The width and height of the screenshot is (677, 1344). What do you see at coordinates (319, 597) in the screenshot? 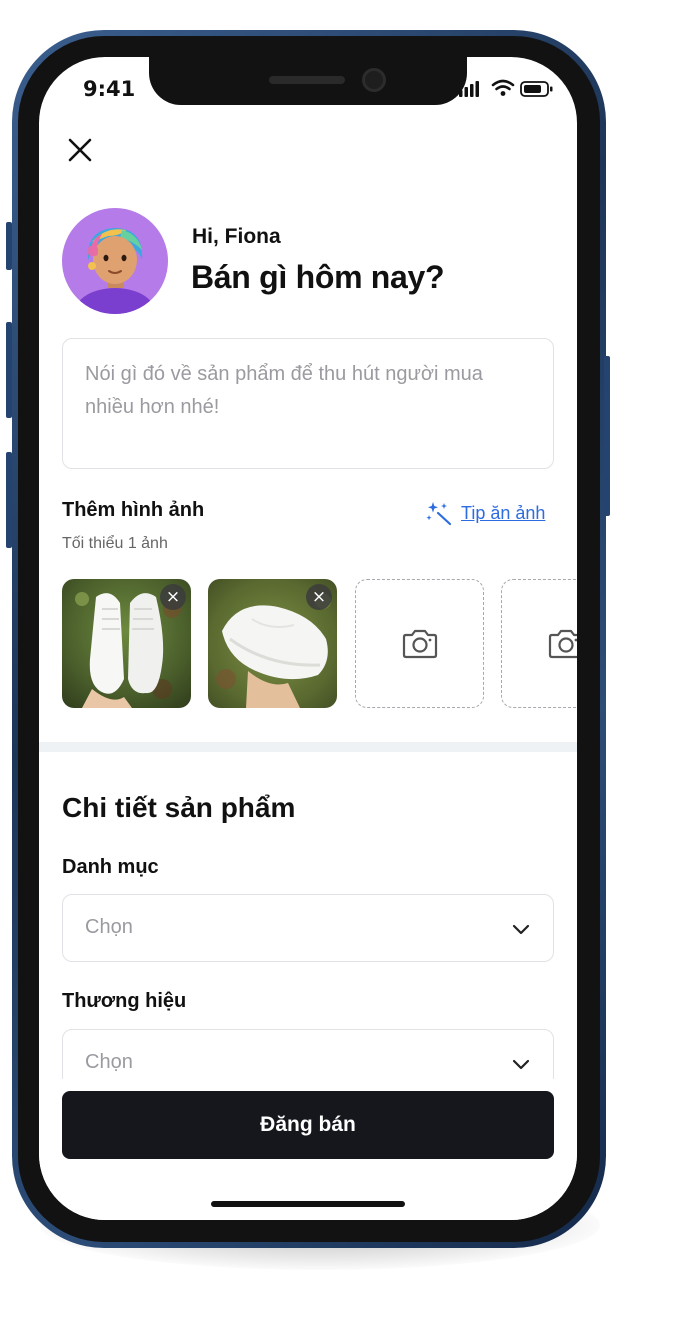
I see `remove-photo-button-2: ×` at bounding box center [319, 597].